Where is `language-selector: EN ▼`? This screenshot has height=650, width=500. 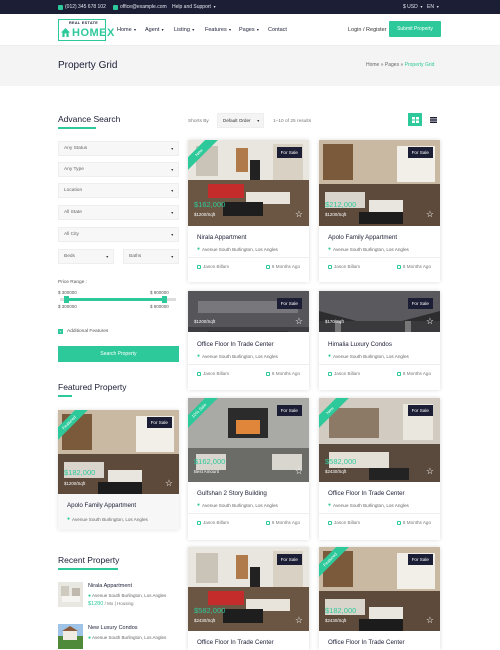
language-selector: EN ▼ is located at coordinates (433, 7).